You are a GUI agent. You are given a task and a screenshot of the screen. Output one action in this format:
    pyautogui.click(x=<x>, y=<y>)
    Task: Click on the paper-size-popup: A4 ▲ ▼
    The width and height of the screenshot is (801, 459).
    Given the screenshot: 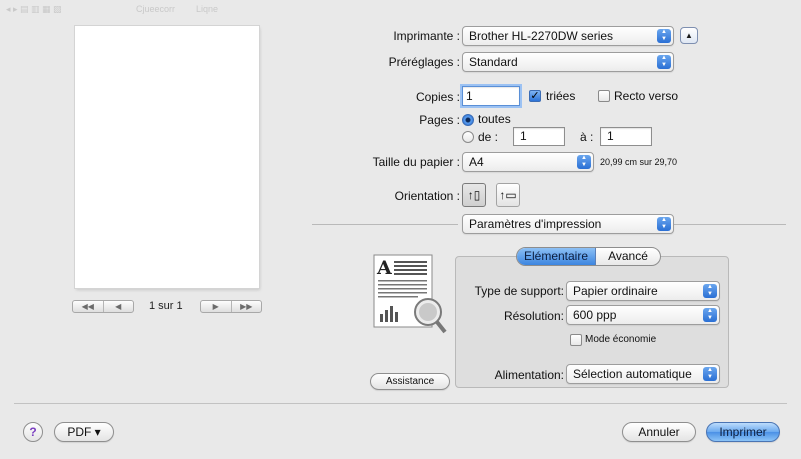 What is the action you would take?
    pyautogui.click(x=528, y=162)
    